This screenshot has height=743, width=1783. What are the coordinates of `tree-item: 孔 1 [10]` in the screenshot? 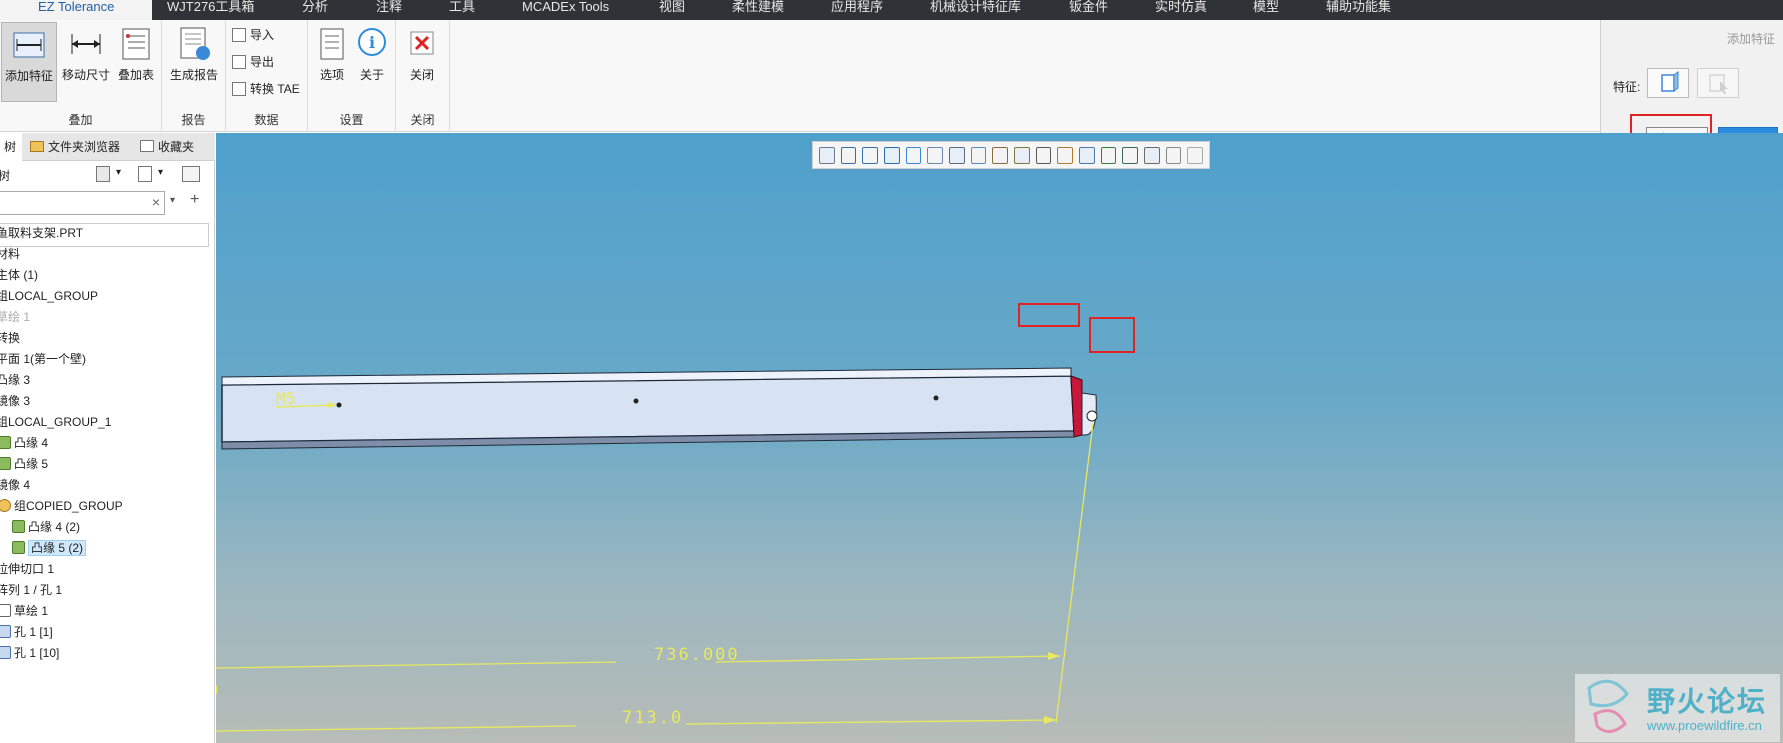 It's located at (29, 653).